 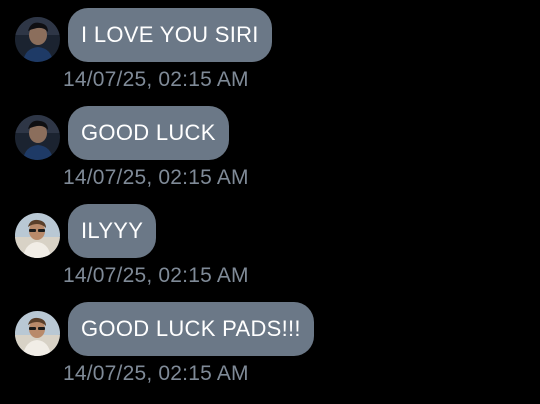 I want to click on message-bubble: GOOD LUCK, so click(x=148, y=133).